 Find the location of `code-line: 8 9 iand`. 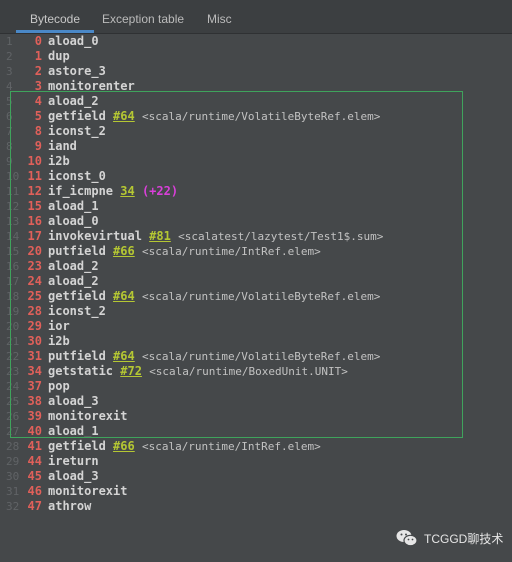

code-line: 8 9 iand is located at coordinates (256, 146).